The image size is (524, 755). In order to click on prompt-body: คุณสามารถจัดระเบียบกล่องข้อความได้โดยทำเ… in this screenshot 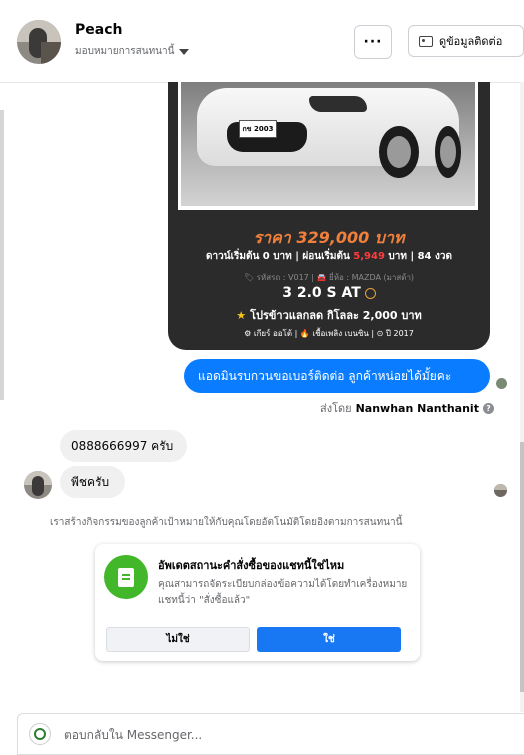, I will do `click(283, 592)`.